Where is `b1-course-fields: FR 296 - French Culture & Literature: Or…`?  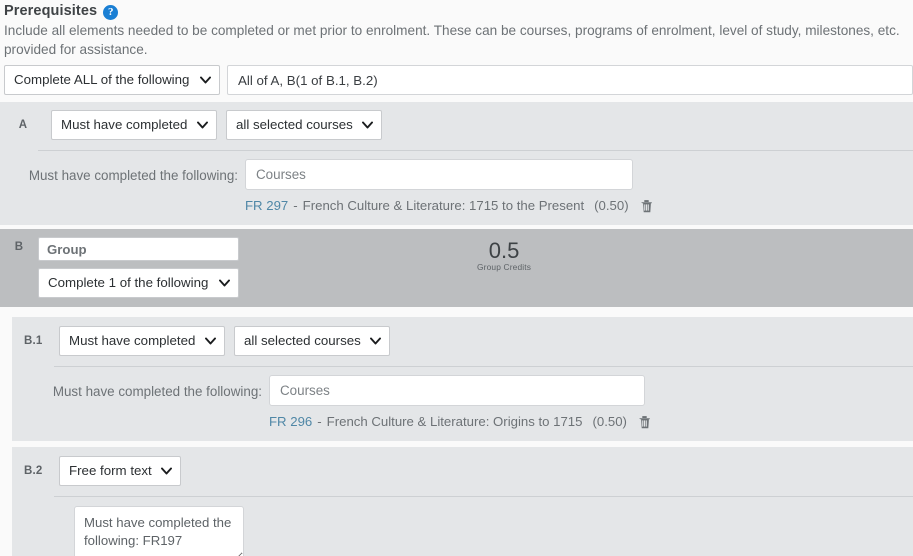
b1-course-fields: FR 296 - French Culture & Literature: Or… is located at coordinates (460, 402).